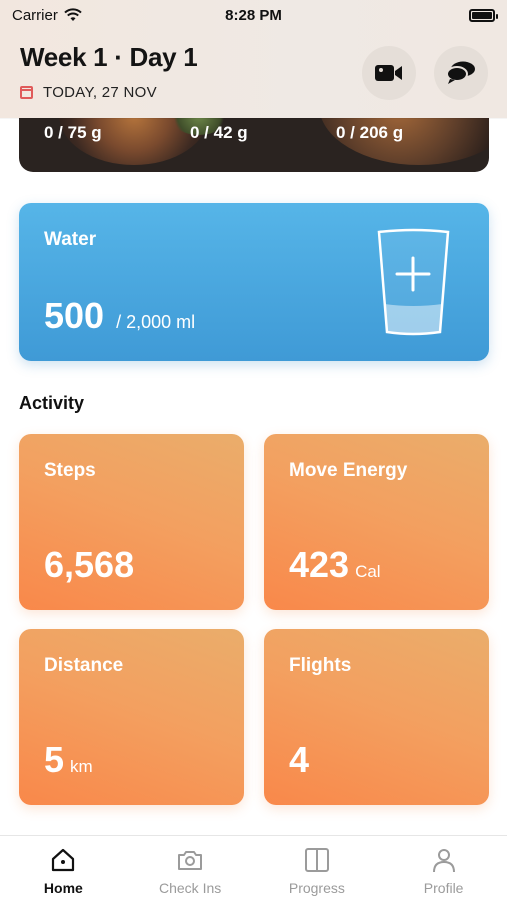  Describe the element at coordinates (443, 861) in the screenshot. I see `person-icon` at that location.